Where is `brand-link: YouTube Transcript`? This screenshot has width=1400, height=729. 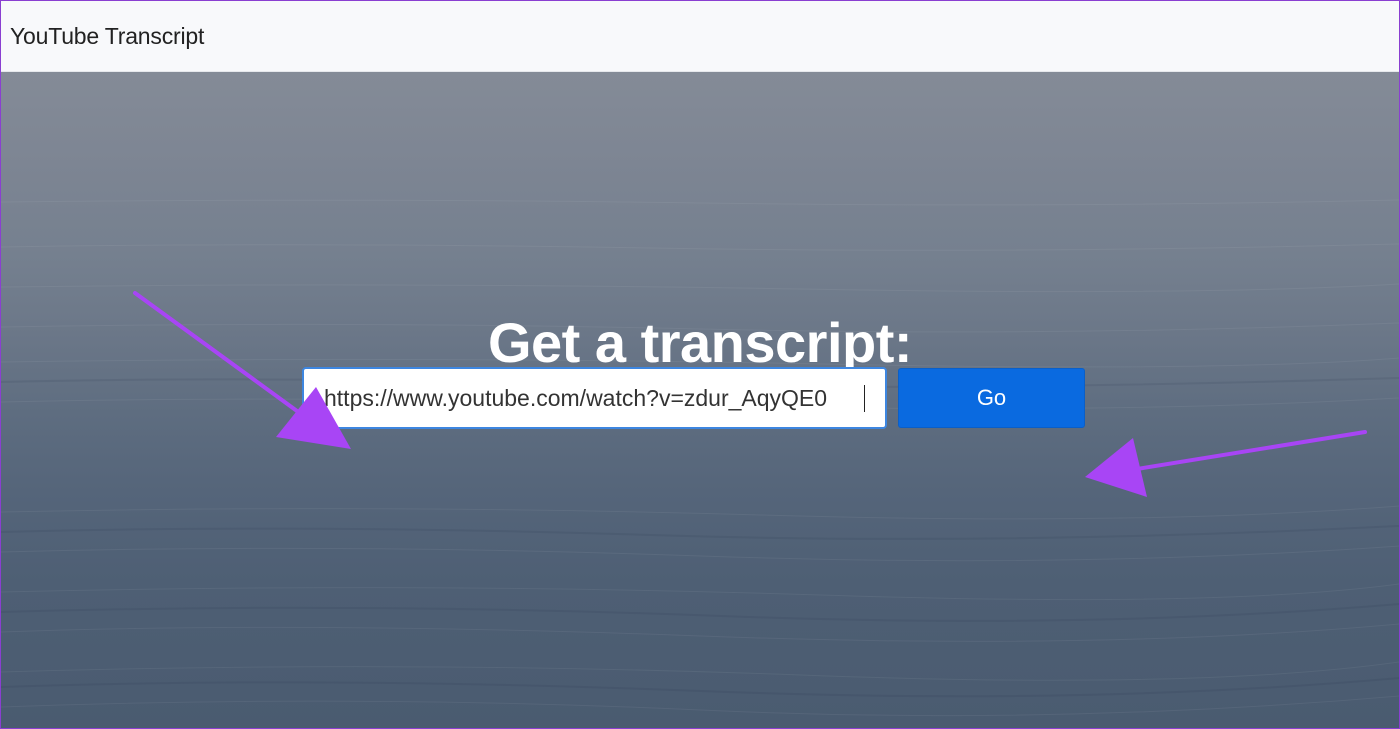 brand-link: YouTube Transcript is located at coordinates (107, 36).